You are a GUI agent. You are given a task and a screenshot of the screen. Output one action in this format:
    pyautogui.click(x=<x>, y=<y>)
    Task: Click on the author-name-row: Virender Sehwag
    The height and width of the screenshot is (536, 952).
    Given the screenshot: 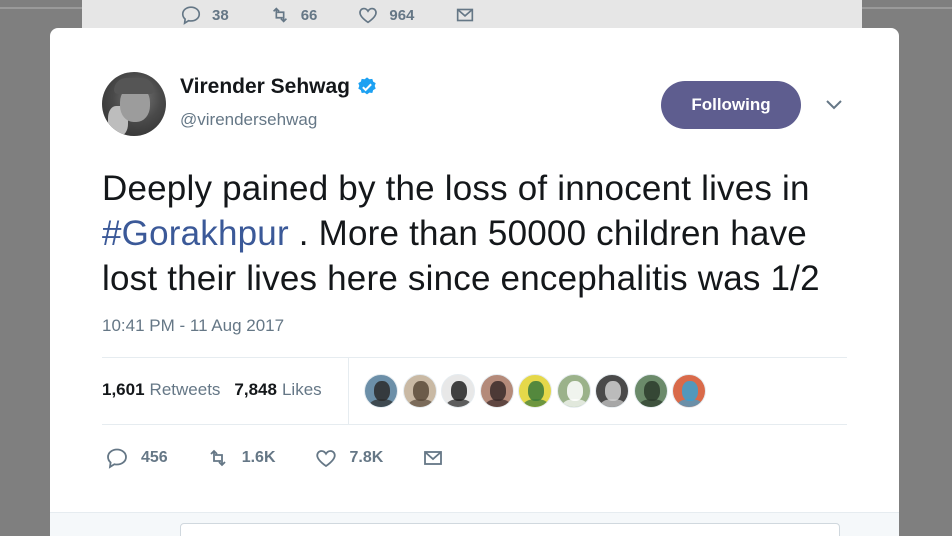 What is the action you would take?
    pyautogui.click(x=279, y=87)
    